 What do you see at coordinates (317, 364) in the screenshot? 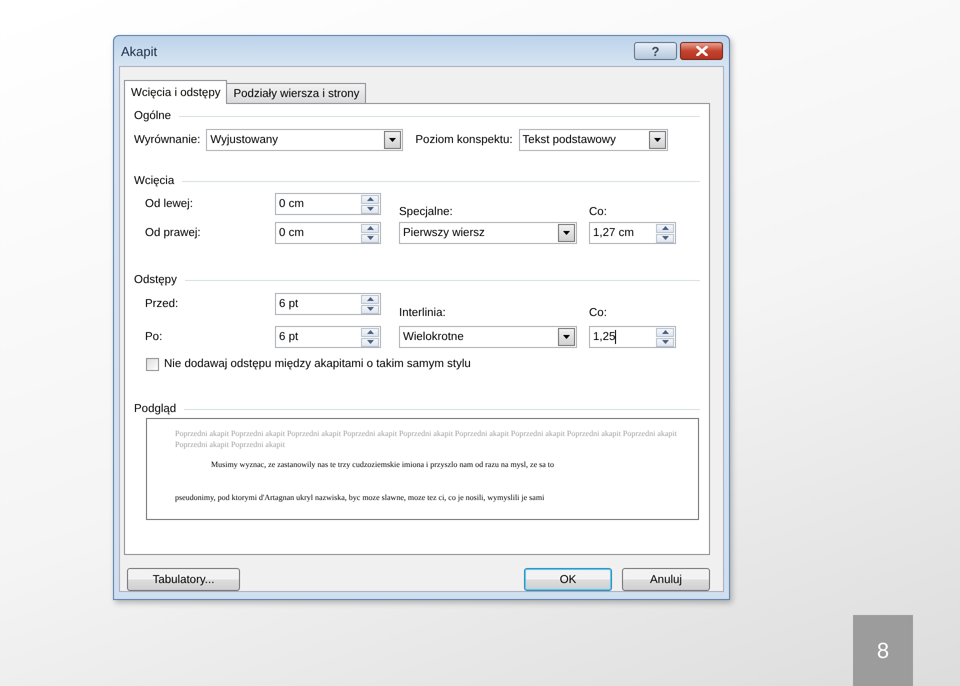
I see `checkbox-label: Nie dodawaj odstępu między akapitami o takim samym stylu` at bounding box center [317, 364].